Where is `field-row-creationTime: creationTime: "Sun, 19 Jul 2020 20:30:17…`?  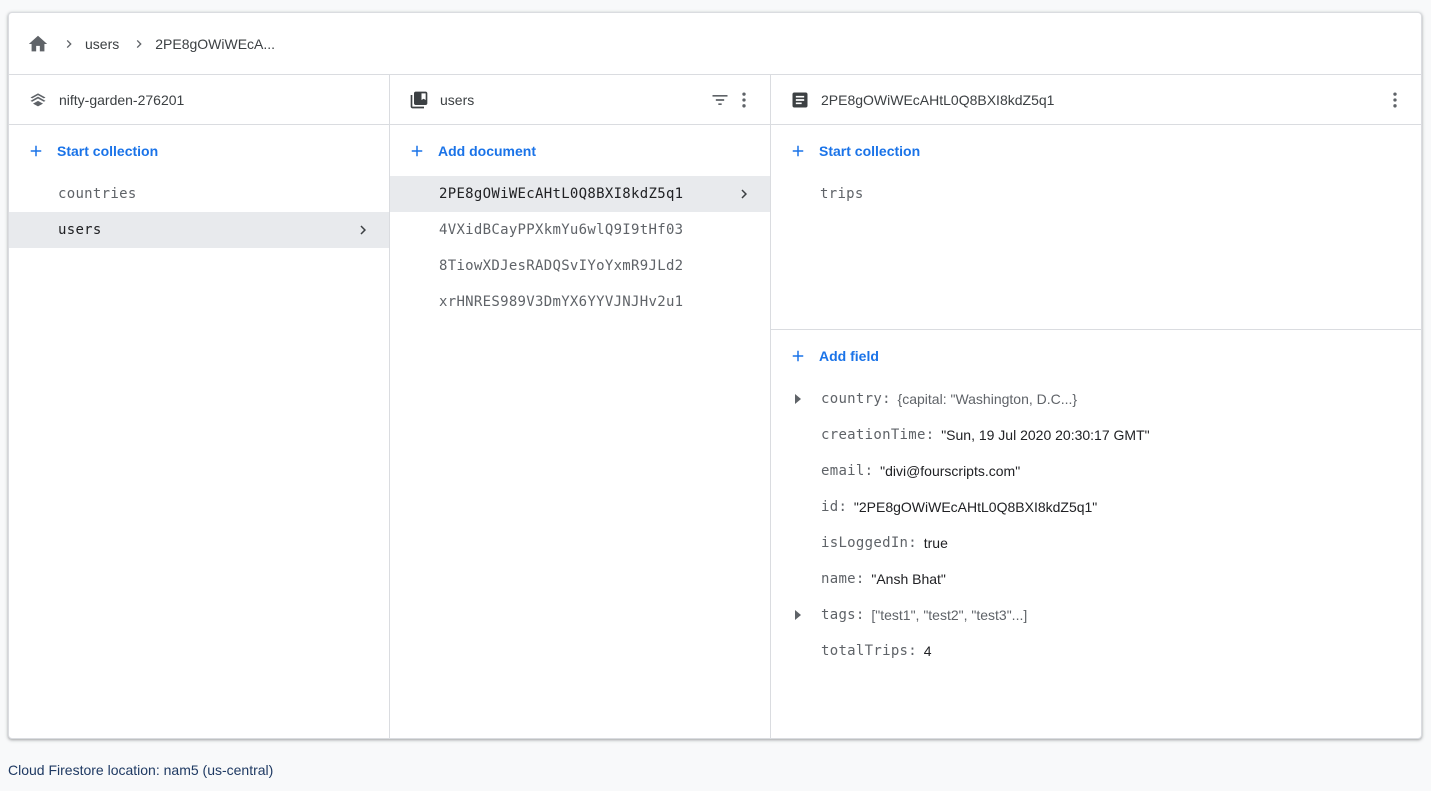
field-row-creationTime: creationTime: "Sun, 19 Jul 2020 20:30:17… is located at coordinates (1096, 435).